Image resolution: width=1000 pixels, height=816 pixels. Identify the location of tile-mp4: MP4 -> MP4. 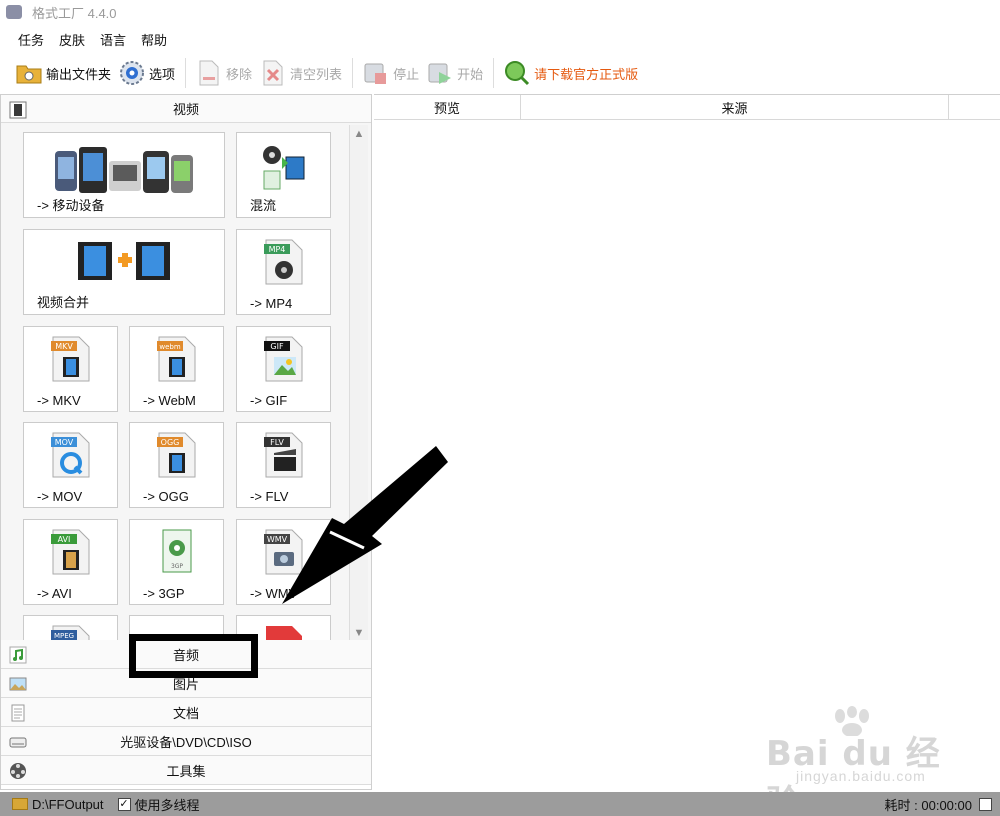
(283, 272).